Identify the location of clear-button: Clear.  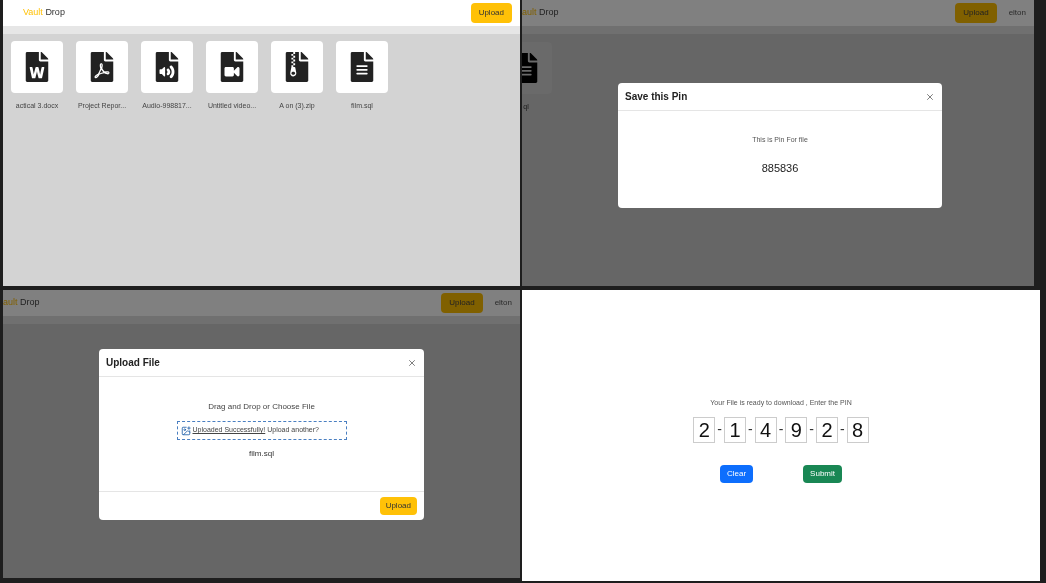
(737, 473).